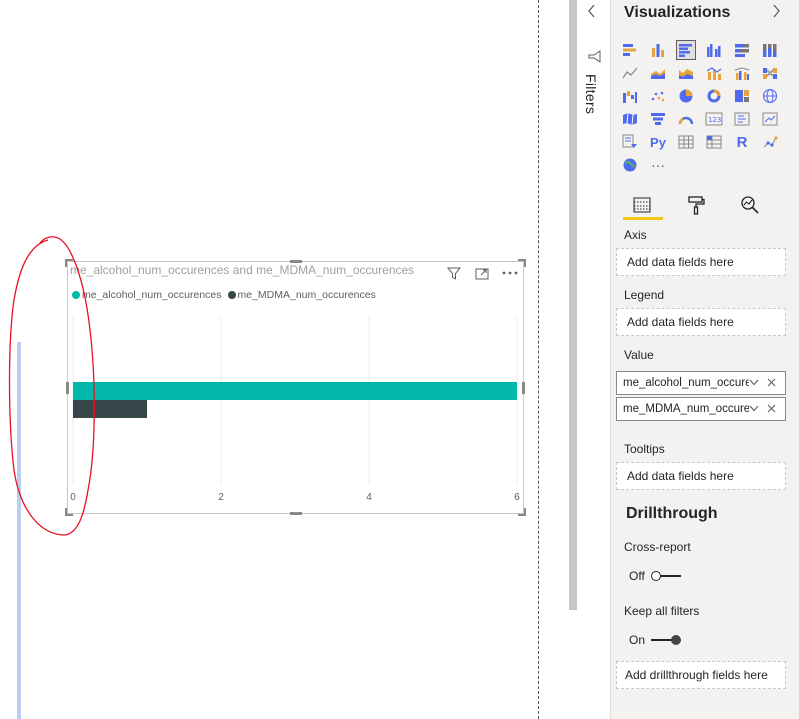 The width and height of the screenshot is (799, 719). What do you see at coordinates (295, 391) in the screenshot?
I see `bar-alcohol` at bounding box center [295, 391].